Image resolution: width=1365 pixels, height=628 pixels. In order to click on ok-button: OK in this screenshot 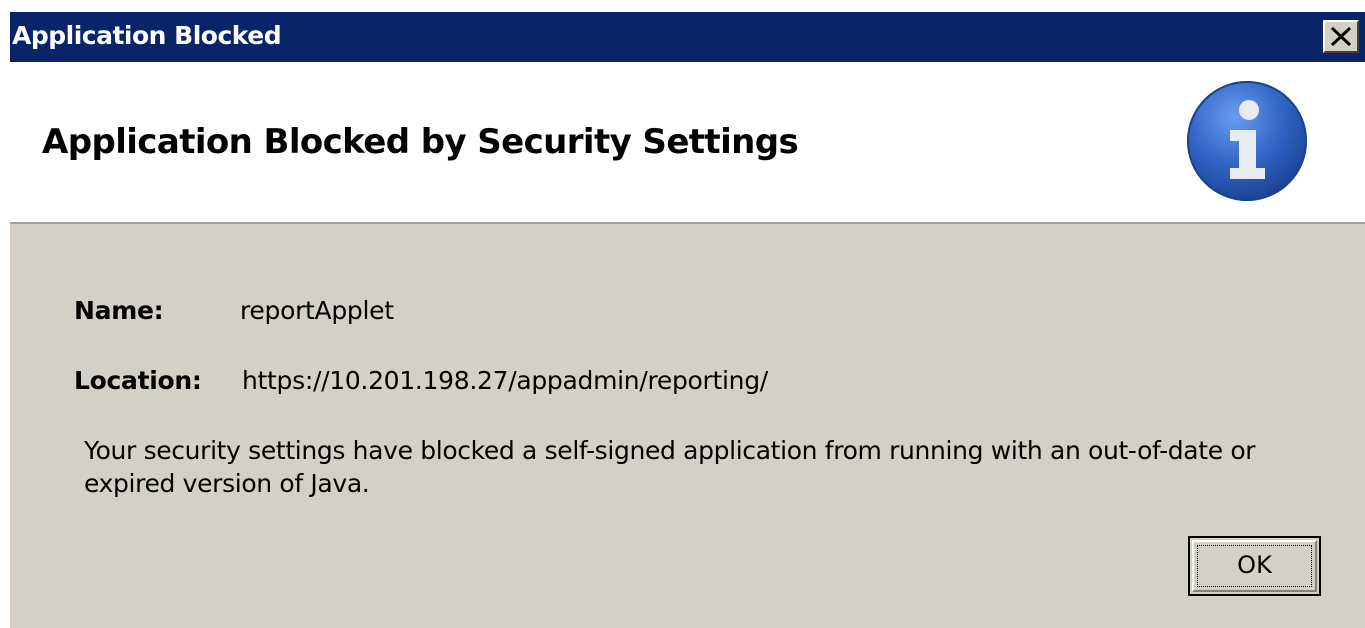, I will do `click(1254, 566)`.